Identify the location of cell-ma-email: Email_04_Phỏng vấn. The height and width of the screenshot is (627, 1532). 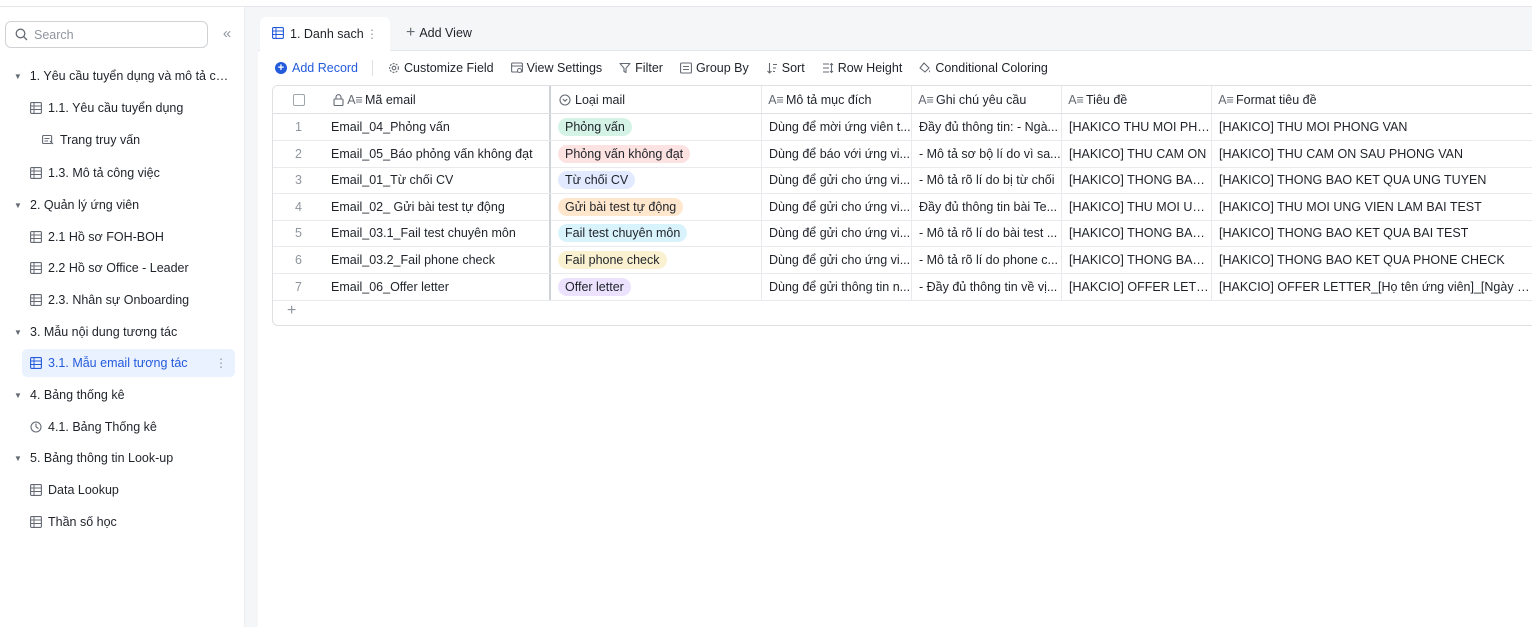
(437, 127).